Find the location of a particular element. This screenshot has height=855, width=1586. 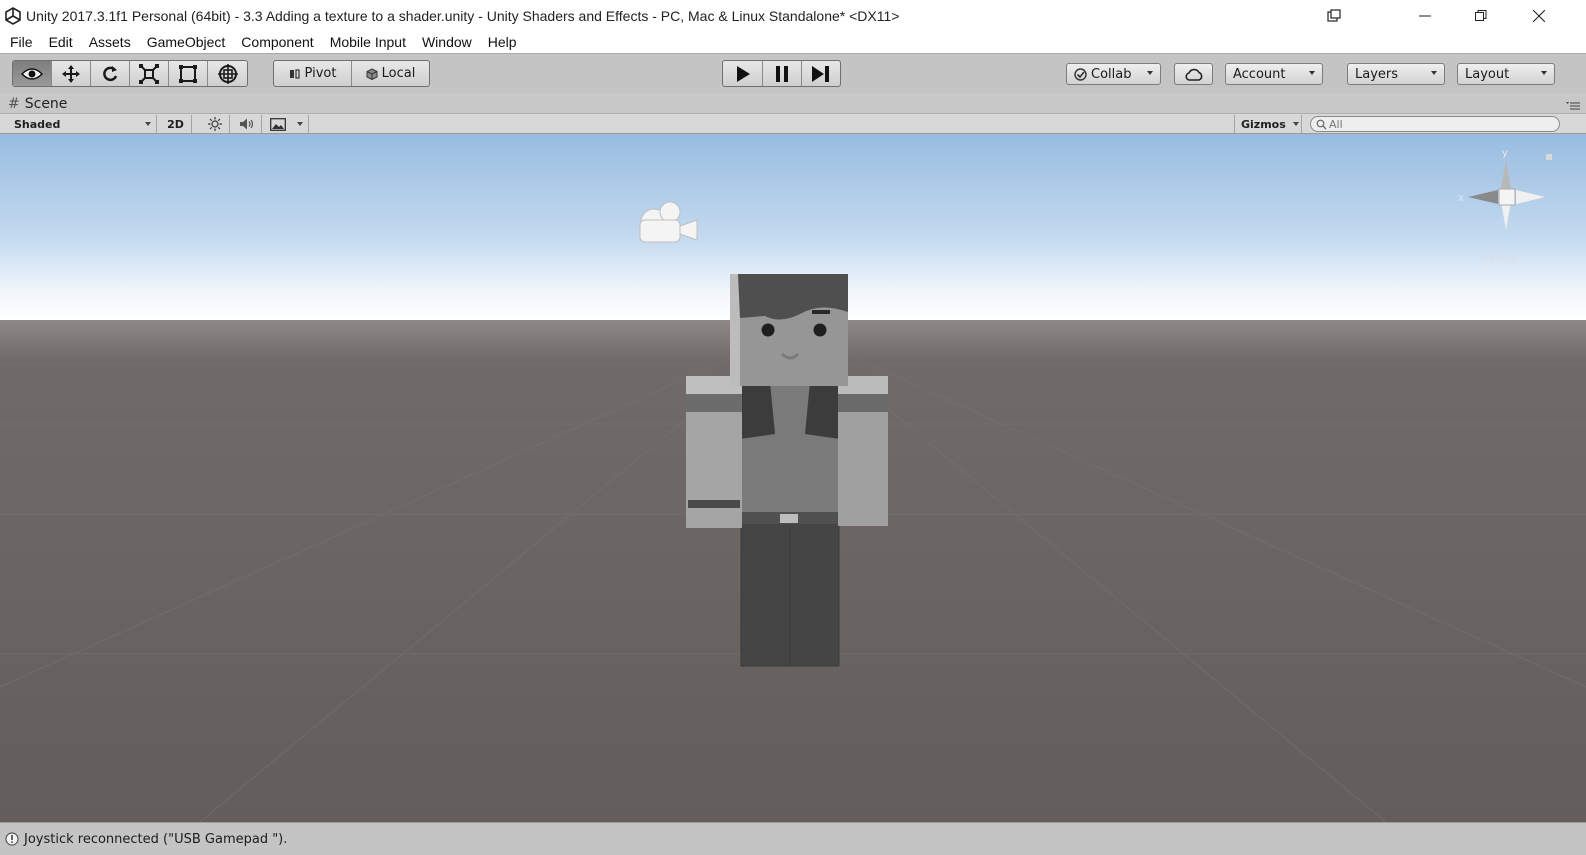

collab-dropdown: Collab is located at coordinates (1113, 74).